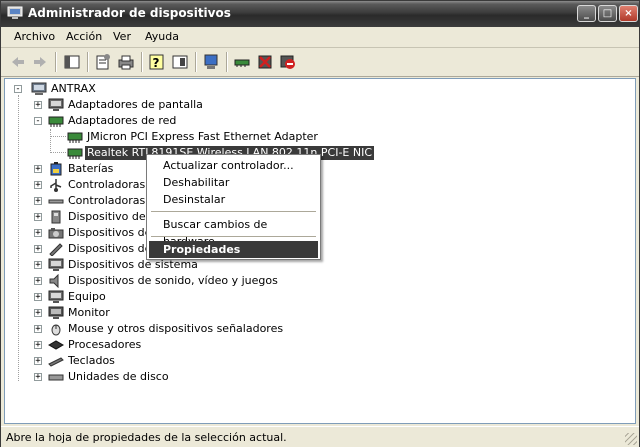 The height and width of the screenshot is (447, 640). I want to click on tree-item-label: Equipo, so click(87, 296).